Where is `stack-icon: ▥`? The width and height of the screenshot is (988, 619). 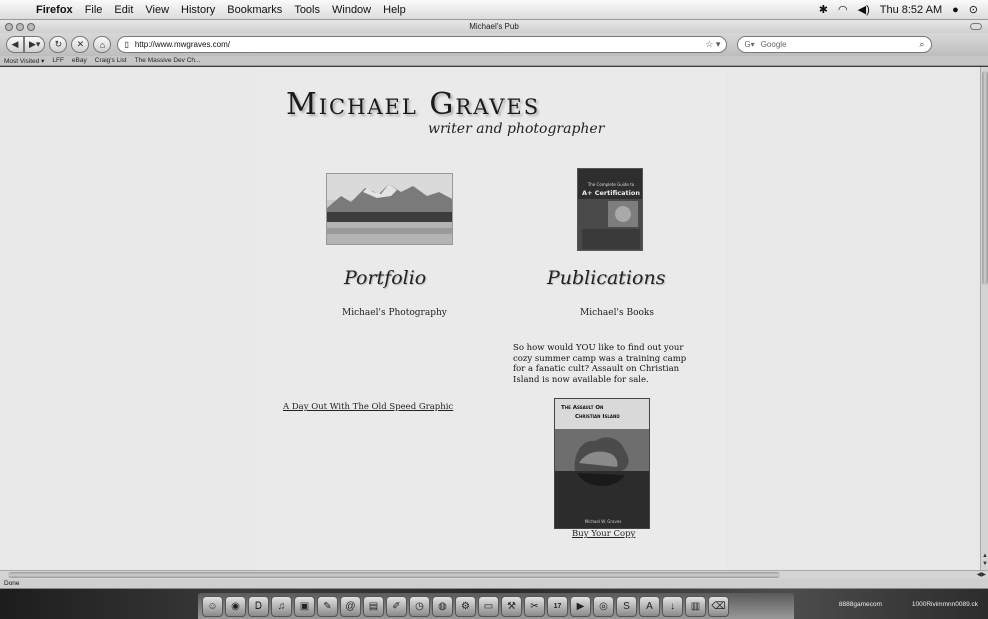
stack-icon: ▥ is located at coordinates (695, 606).